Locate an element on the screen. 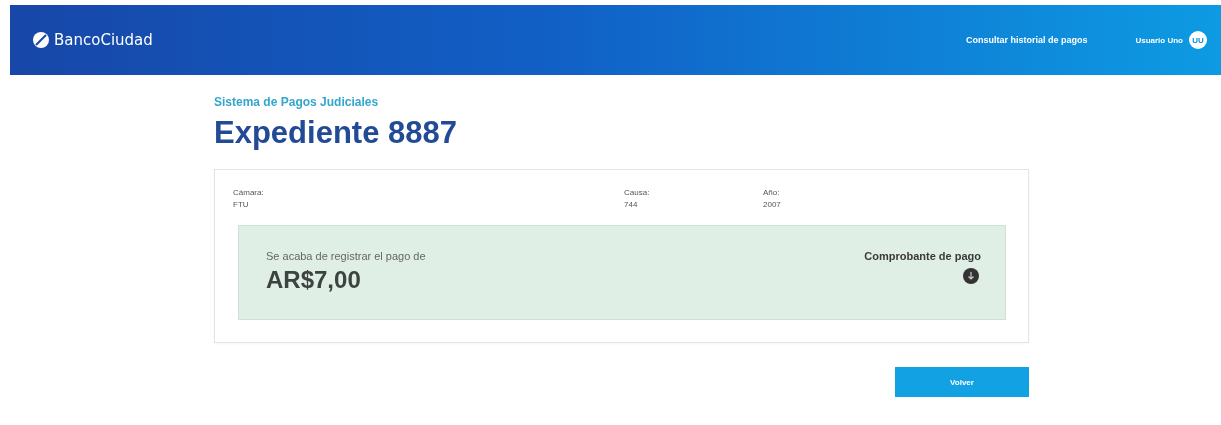  field-value: FTU is located at coordinates (241, 204).